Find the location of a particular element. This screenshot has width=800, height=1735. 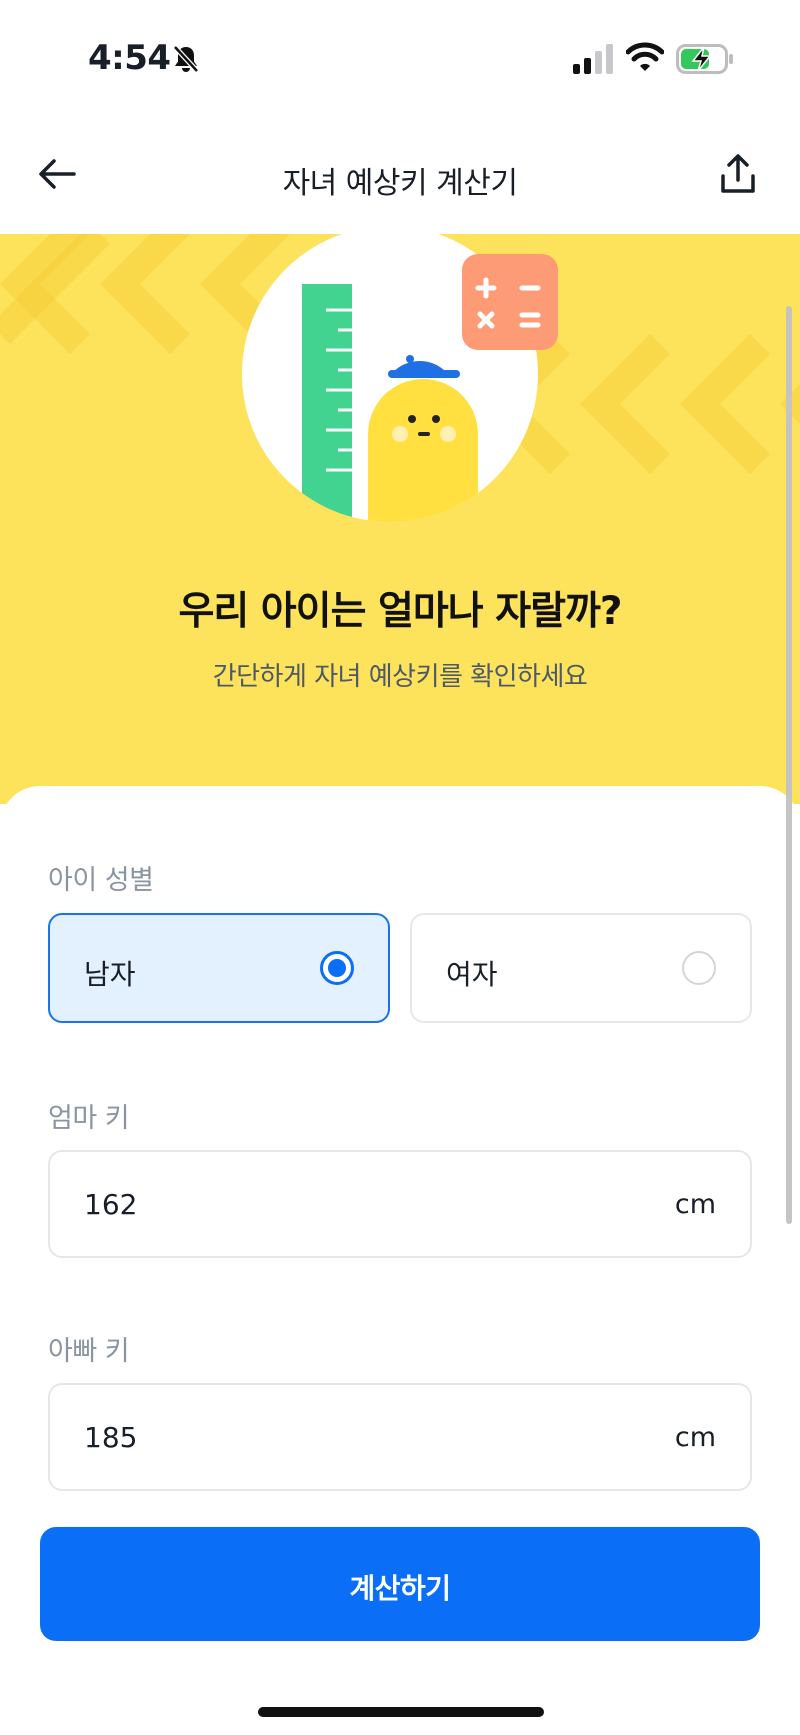

mother-height-input: 162 cm is located at coordinates (400, 1204).